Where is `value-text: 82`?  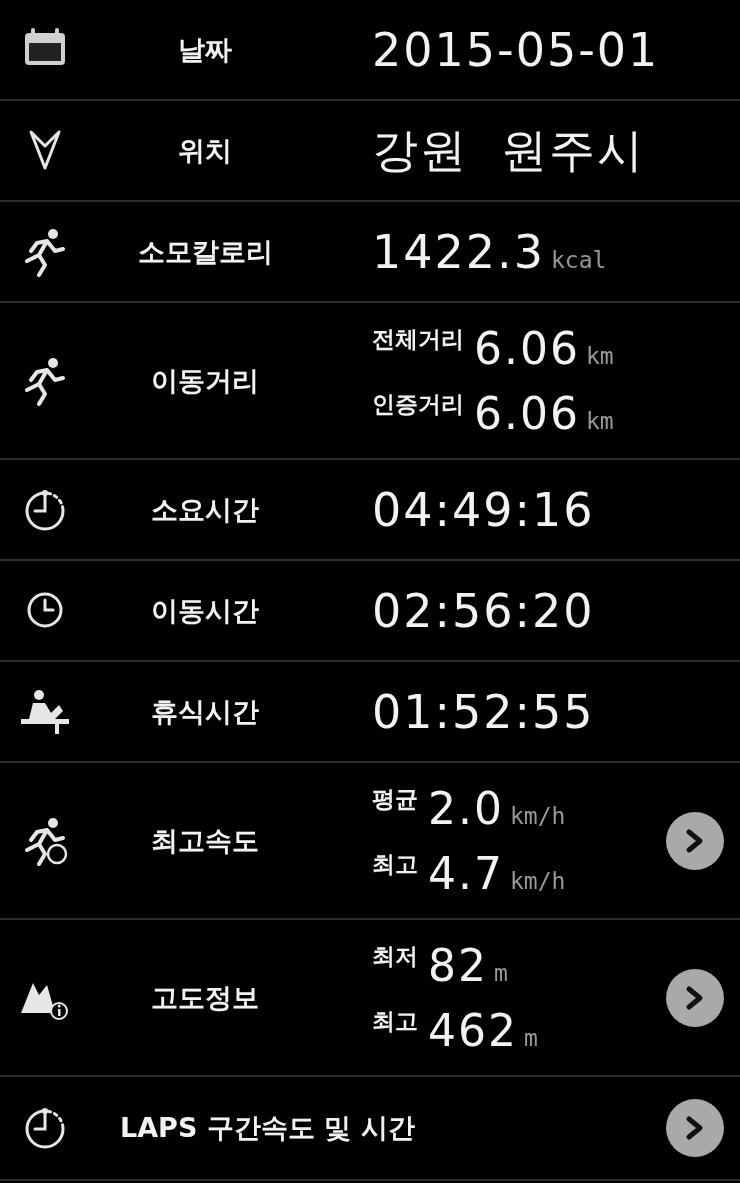 value-text: 82 is located at coordinates (458, 965).